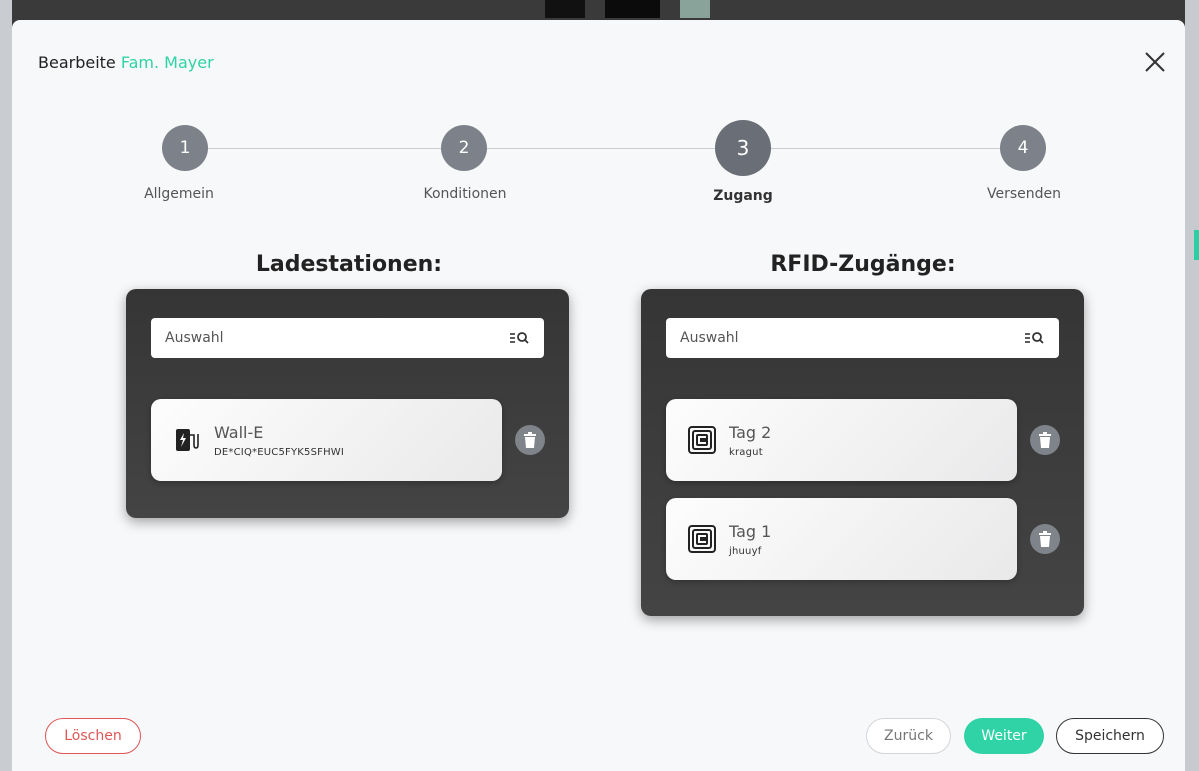 Image resolution: width=1199 pixels, height=771 pixels. I want to click on ladestation-name: Wall-E, so click(239, 432).